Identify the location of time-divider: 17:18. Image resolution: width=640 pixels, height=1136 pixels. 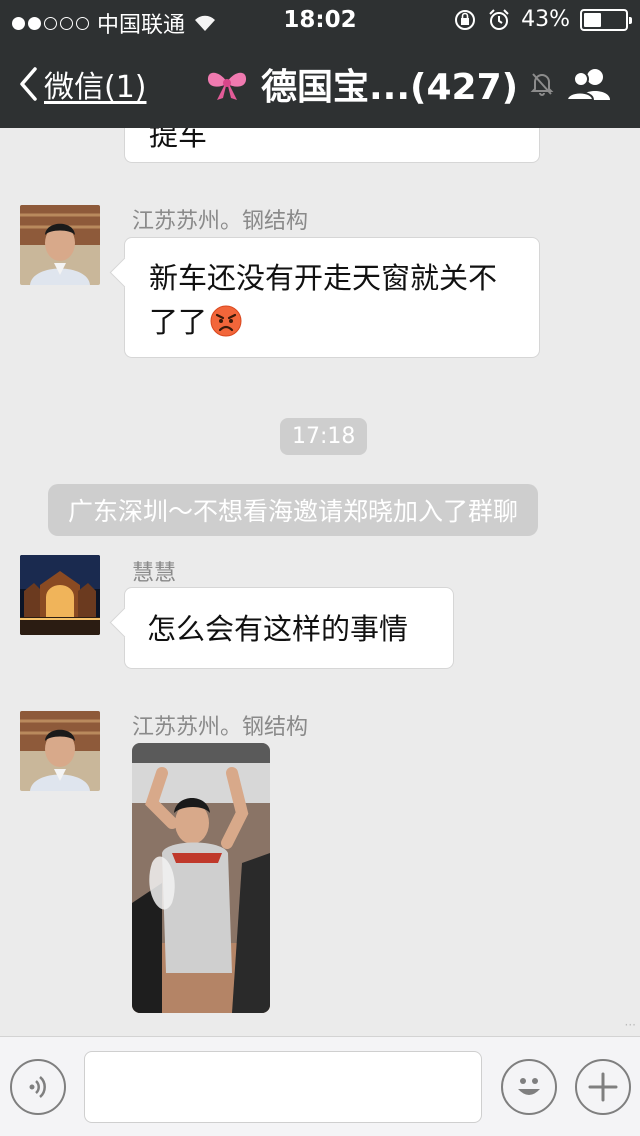
(324, 436).